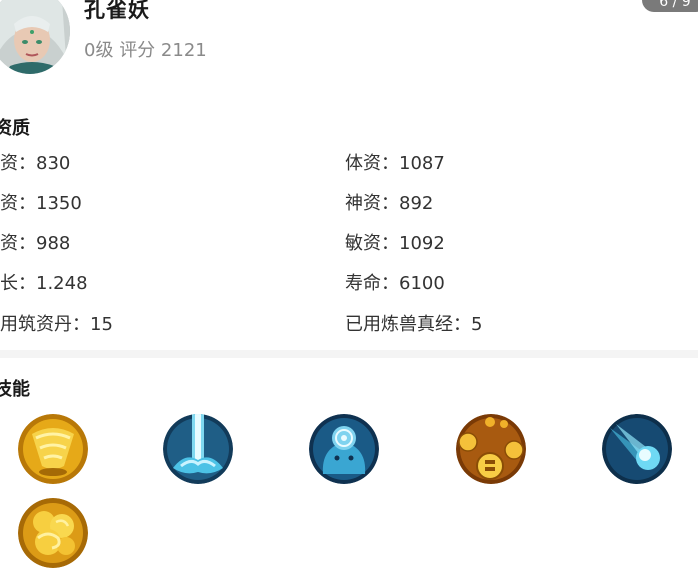 Image resolution: width=698 pixels, height=581 pixels. What do you see at coordinates (15, 128) in the screenshot?
I see `aptitude-title: 资质` at bounding box center [15, 128].